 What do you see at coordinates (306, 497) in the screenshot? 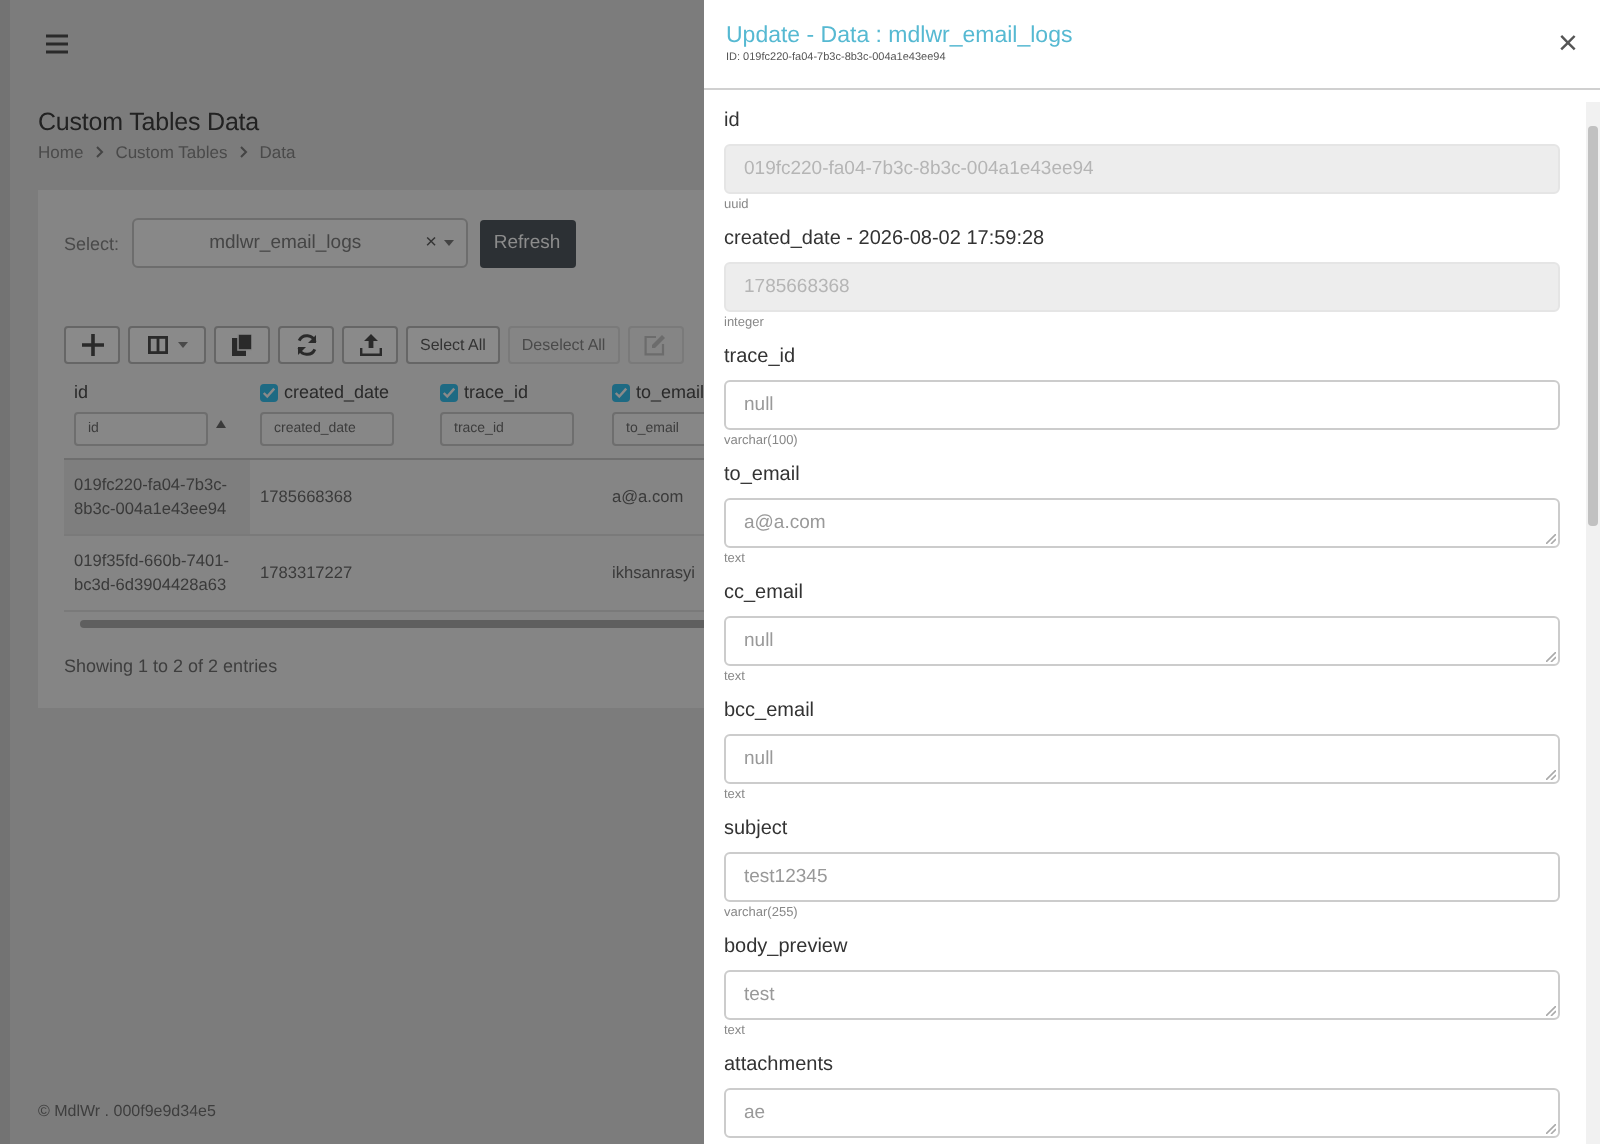
I see `table-cell: 1785668368` at bounding box center [306, 497].